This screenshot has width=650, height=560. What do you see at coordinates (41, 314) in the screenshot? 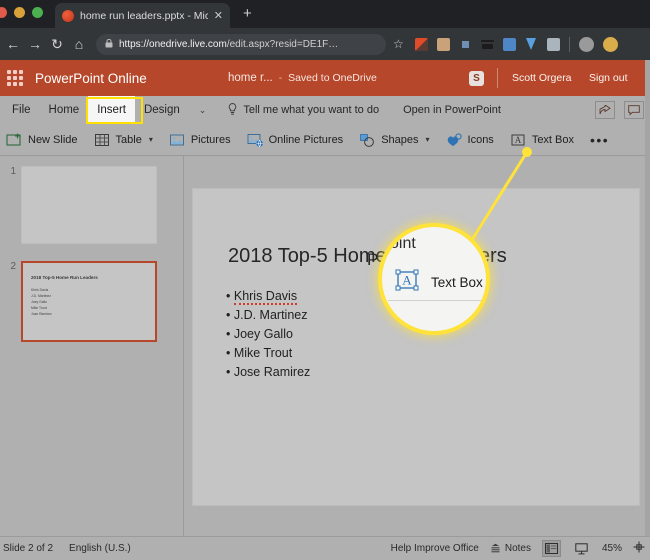
I see `thumbnail-bullet: Jose Ramirez` at bounding box center [41, 314].